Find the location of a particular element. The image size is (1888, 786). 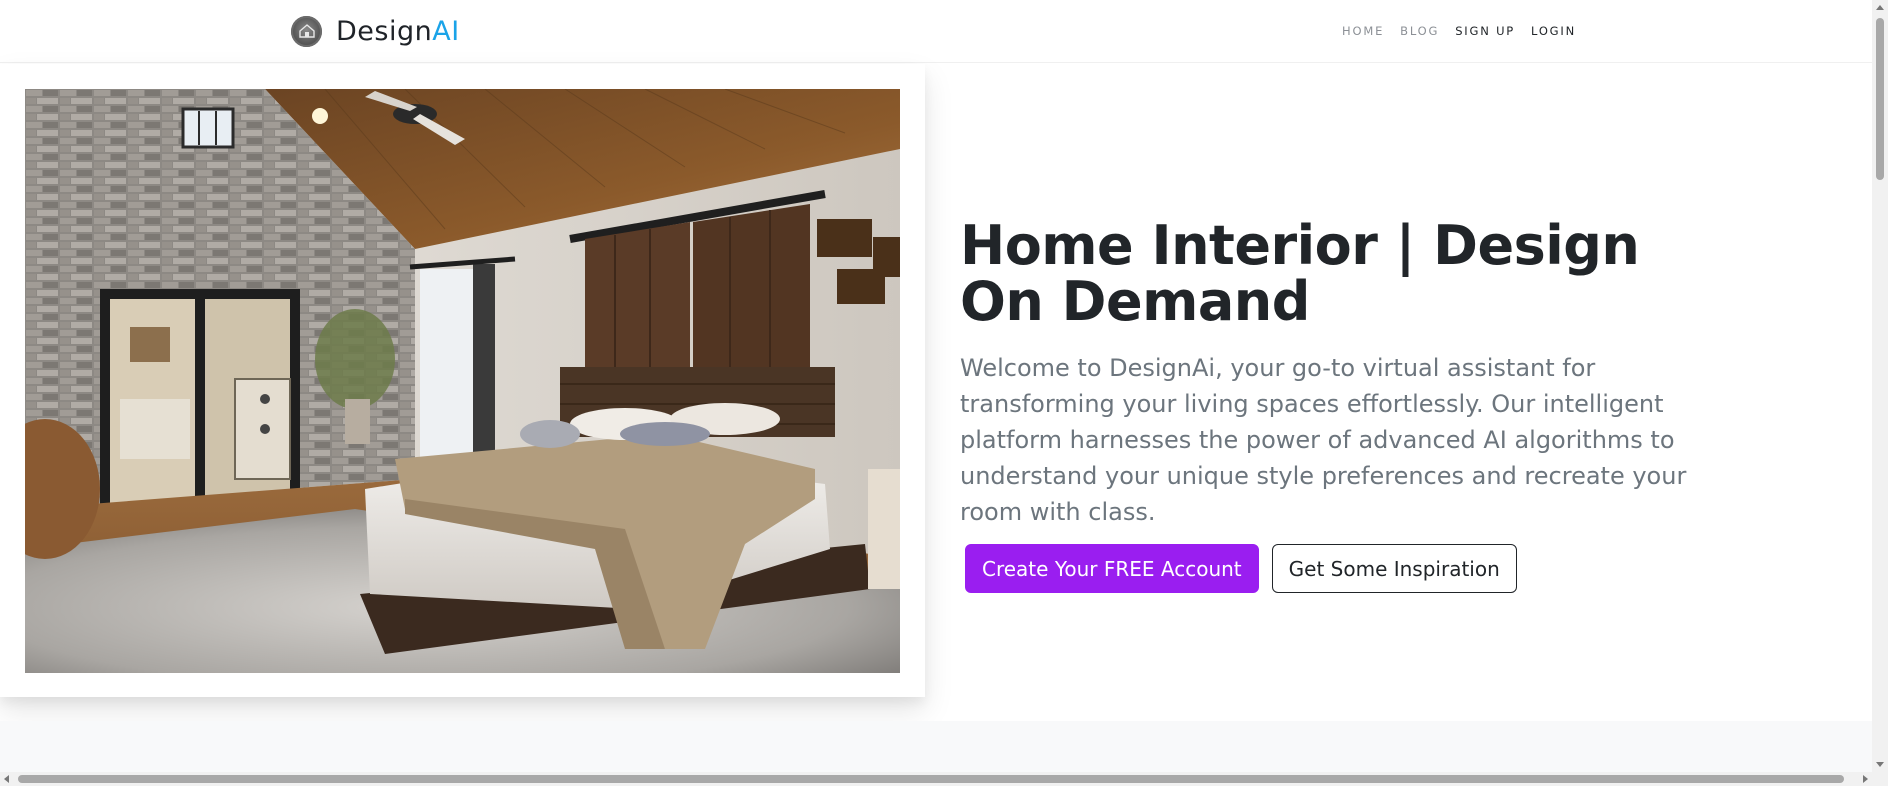

vertical-scroll-thumb is located at coordinates (1880, 99).